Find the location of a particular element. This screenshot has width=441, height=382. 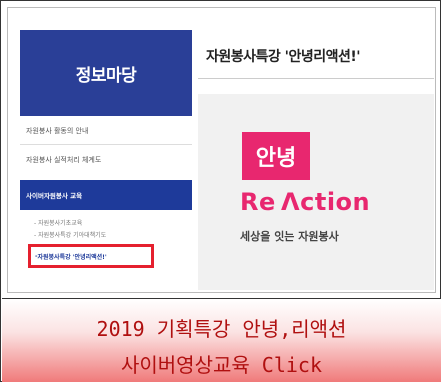

sidebar-item-cyber-education: 사이버자원봉사 교육 is located at coordinates (106, 195).